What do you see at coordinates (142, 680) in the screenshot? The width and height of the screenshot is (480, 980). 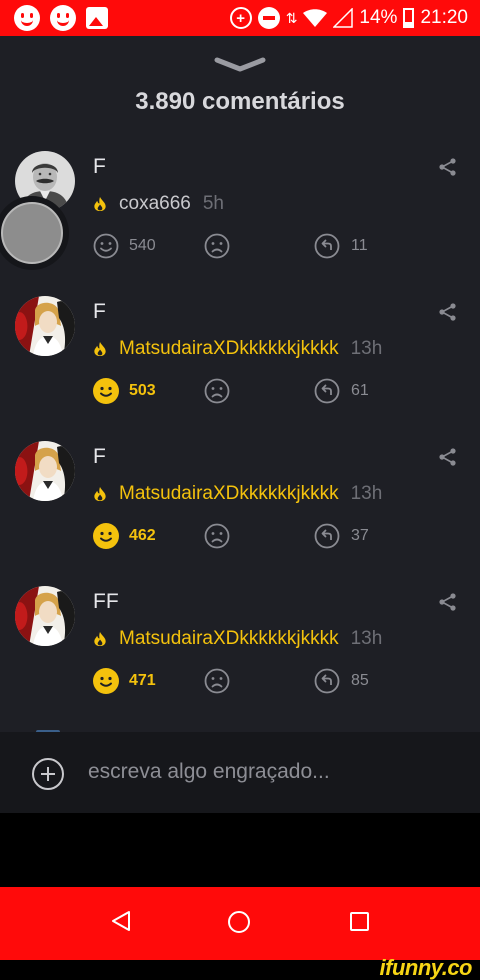 I see `like-count: 471` at bounding box center [142, 680].